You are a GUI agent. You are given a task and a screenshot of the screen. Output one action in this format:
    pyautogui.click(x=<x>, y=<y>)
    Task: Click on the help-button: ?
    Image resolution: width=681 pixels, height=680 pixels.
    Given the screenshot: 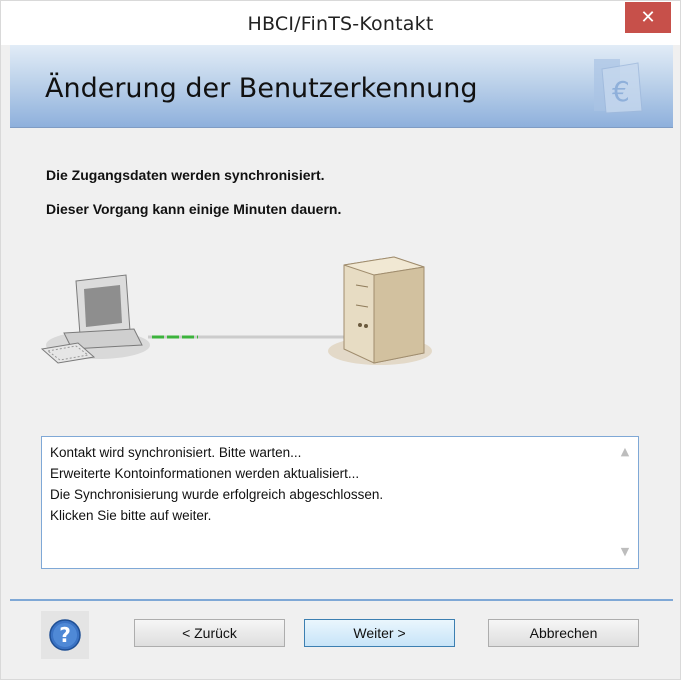 What is the action you would take?
    pyautogui.click(x=65, y=635)
    